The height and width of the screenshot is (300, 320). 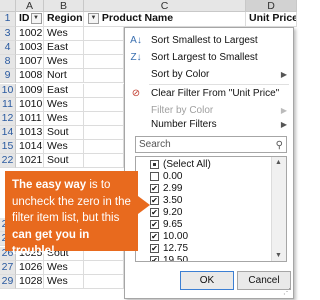 I want to click on filter-item-label: 3.50, so click(x=173, y=200).